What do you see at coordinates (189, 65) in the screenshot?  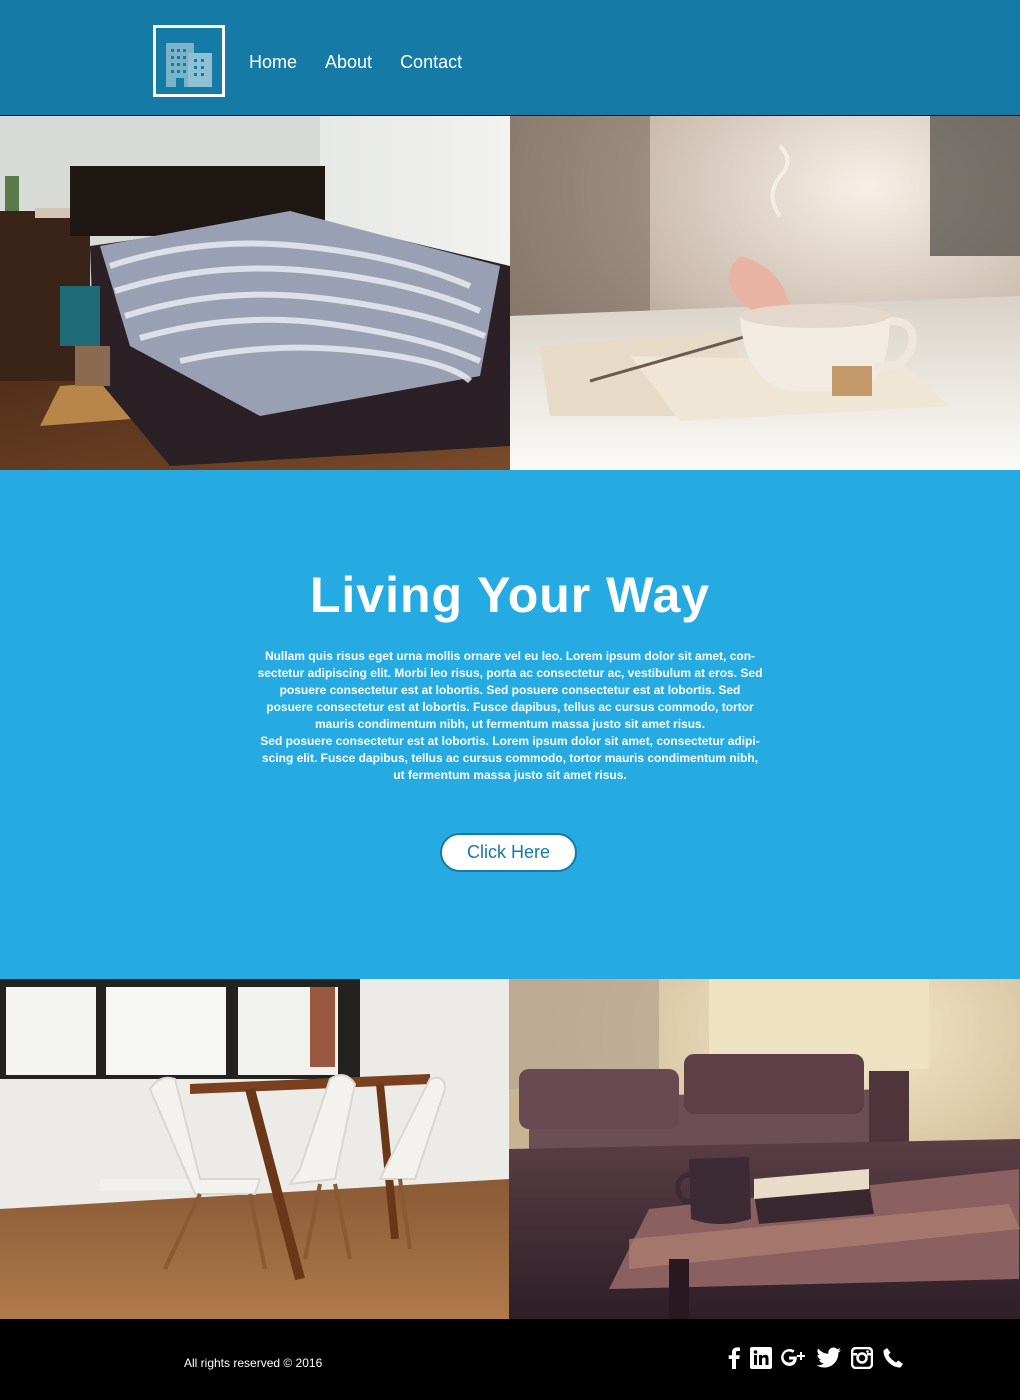 I see `building-icon` at bounding box center [189, 65].